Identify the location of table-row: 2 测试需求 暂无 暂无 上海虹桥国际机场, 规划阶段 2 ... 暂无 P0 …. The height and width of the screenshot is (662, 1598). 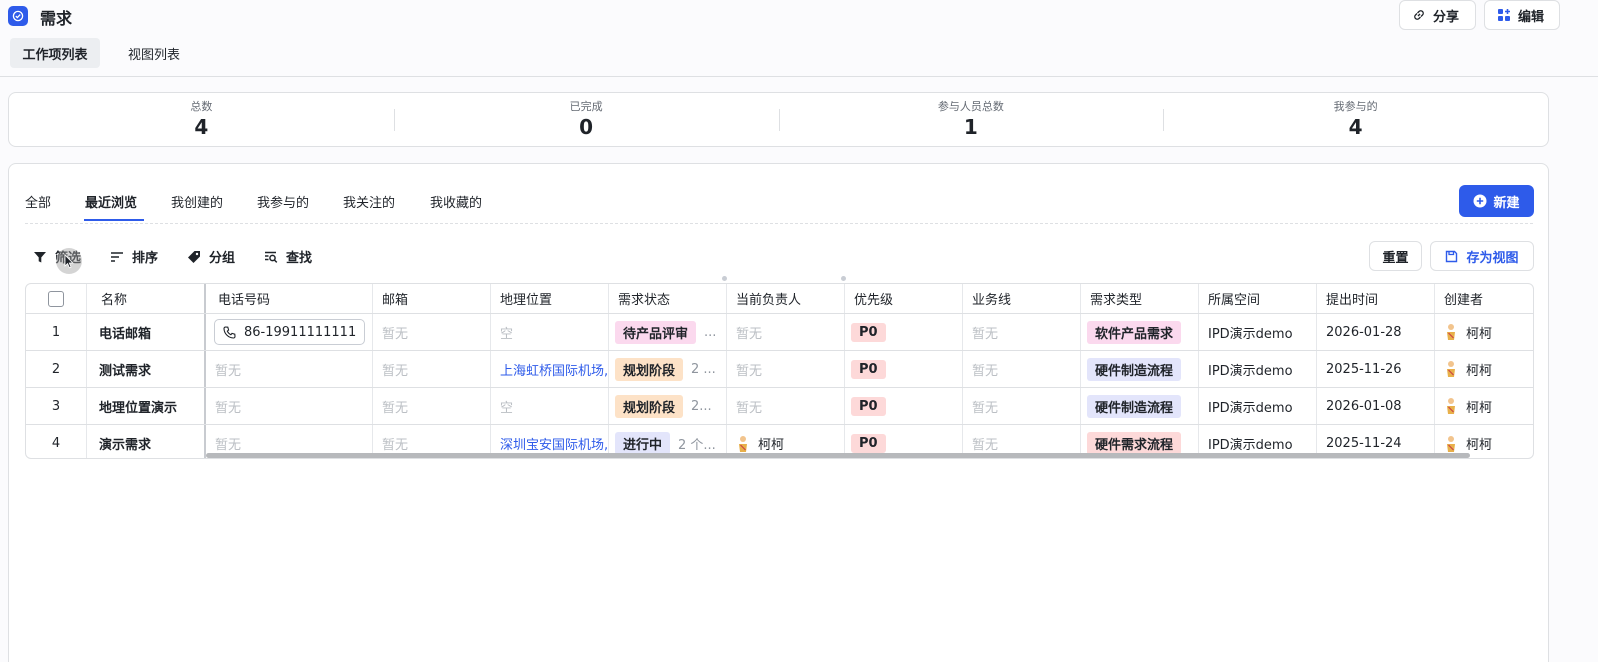
(779, 369).